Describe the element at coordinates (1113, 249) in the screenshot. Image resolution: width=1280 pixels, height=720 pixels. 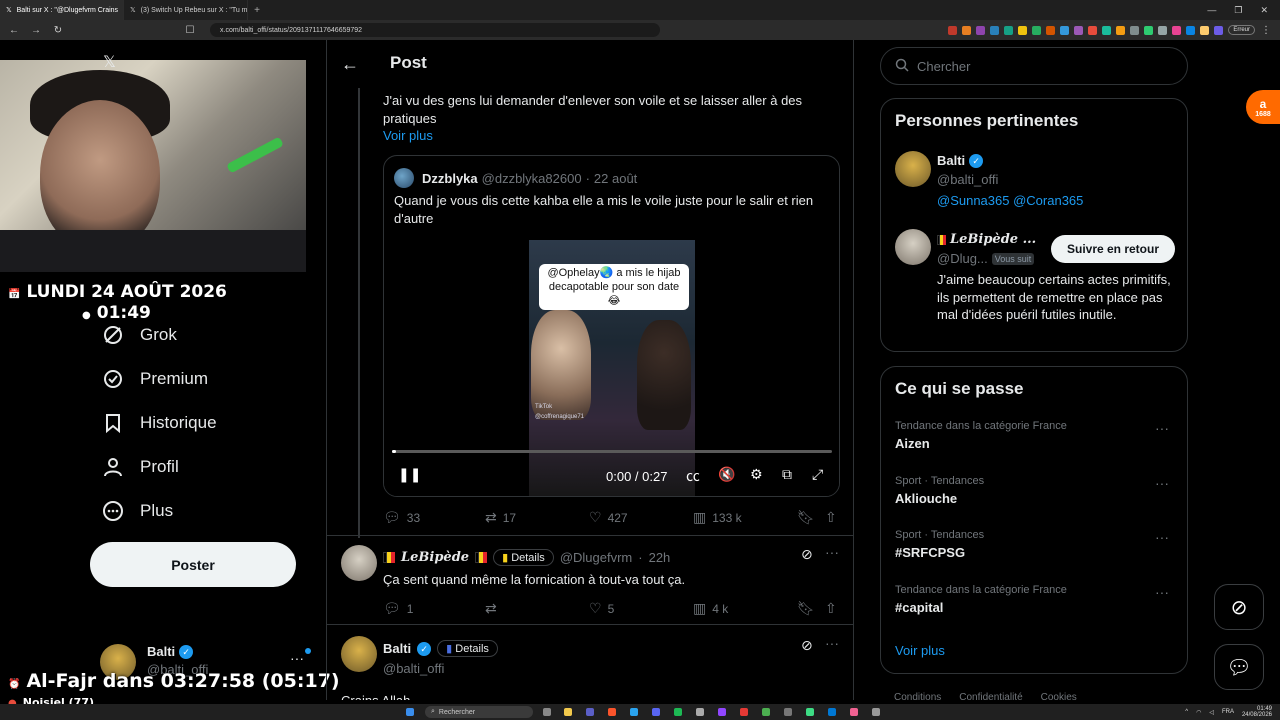
I see `follow-back-button: Suivre en retour` at that location.